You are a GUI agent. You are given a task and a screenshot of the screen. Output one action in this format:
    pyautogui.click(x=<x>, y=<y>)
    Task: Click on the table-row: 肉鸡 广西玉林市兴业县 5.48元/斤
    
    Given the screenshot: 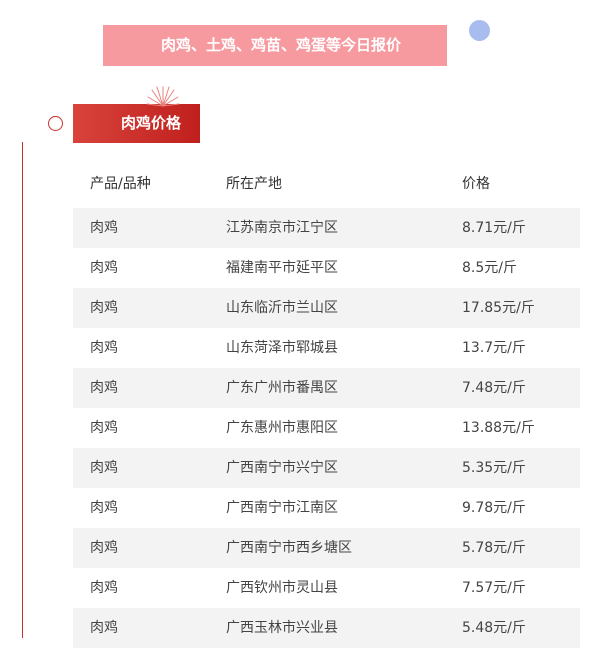 What is the action you would take?
    pyautogui.click(x=326, y=628)
    